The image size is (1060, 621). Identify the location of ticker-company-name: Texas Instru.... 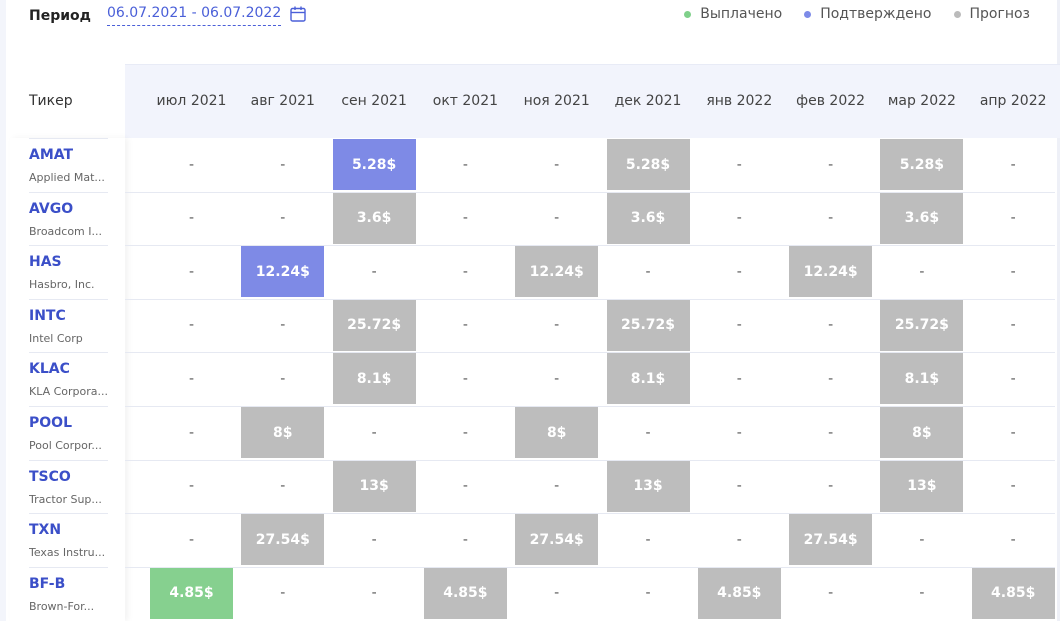
(67, 553).